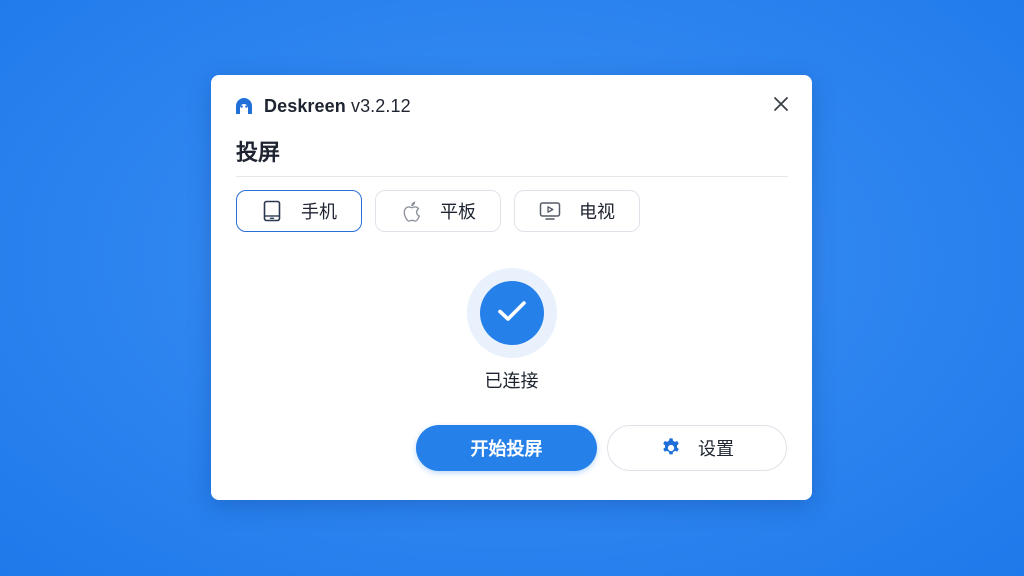 This screenshot has height=576, width=1024. Describe the element at coordinates (411, 211) in the screenshot. I see `apple-icon` at that location.